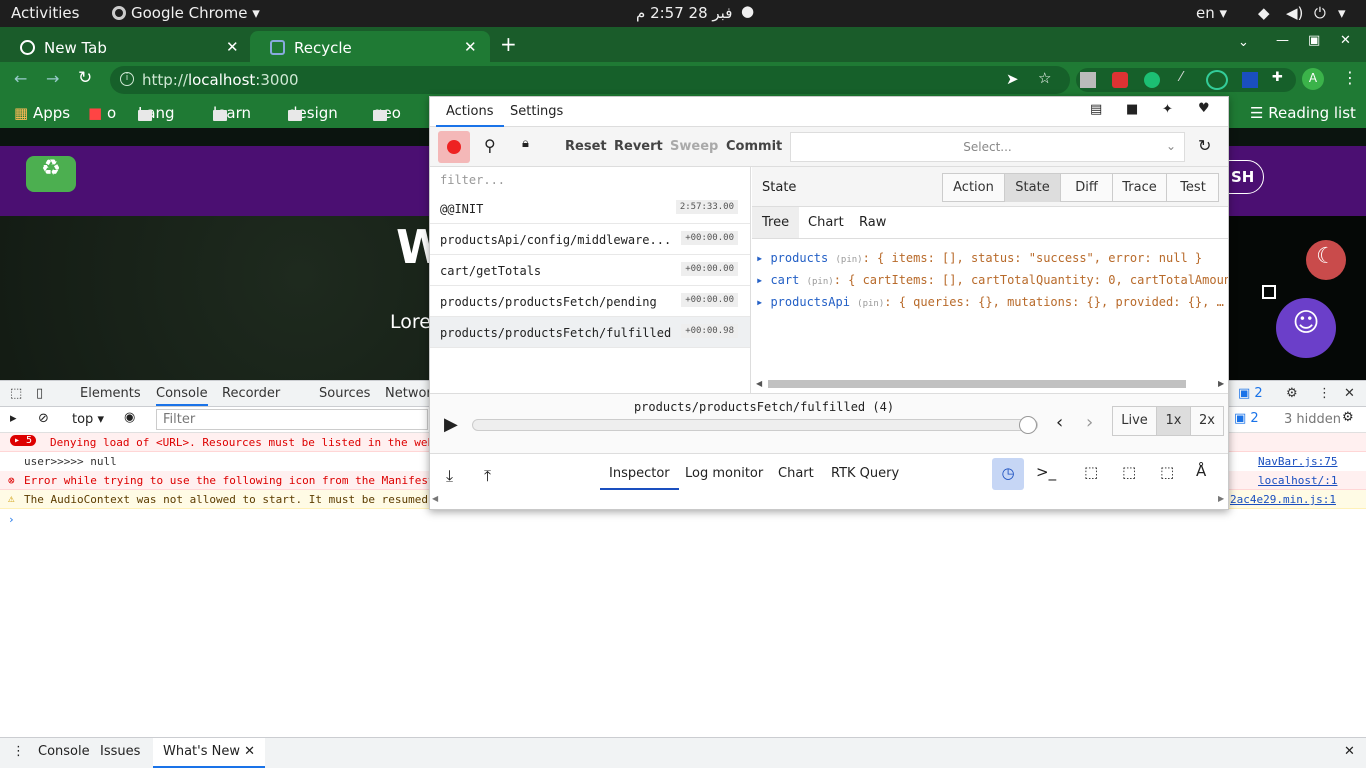 The height and width of the screenshot is (768, 1366). What do you see at coordinates (487, 476) in the screenshot?
I see `export-icon: ⤒` at bounding box center [487, 476].